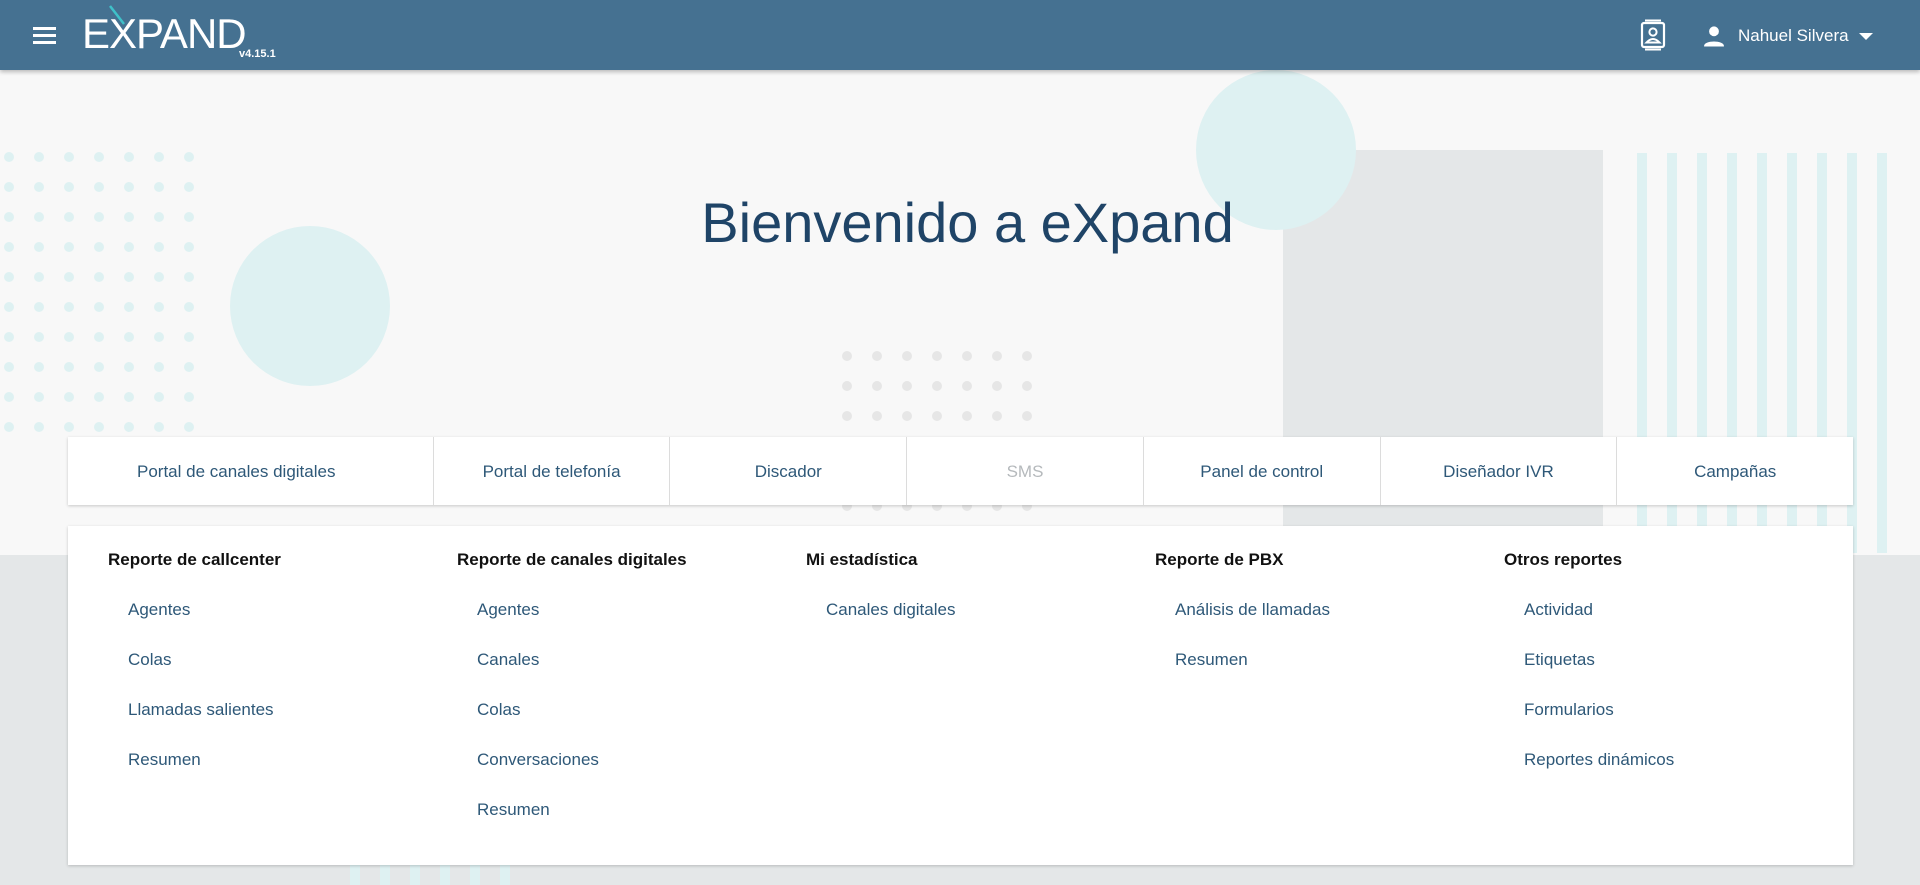  I want to click on module-portal-canales-digitales: Portal de canales digitales, so click(251, 471).